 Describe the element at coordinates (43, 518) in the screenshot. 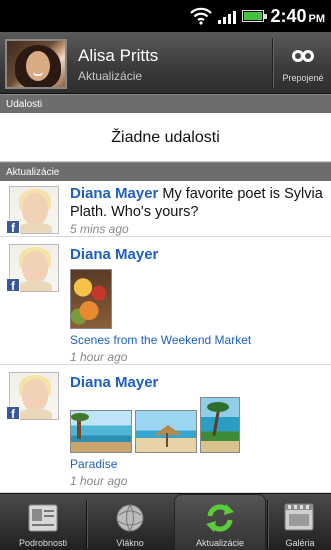

I see `details-icon` at that location.